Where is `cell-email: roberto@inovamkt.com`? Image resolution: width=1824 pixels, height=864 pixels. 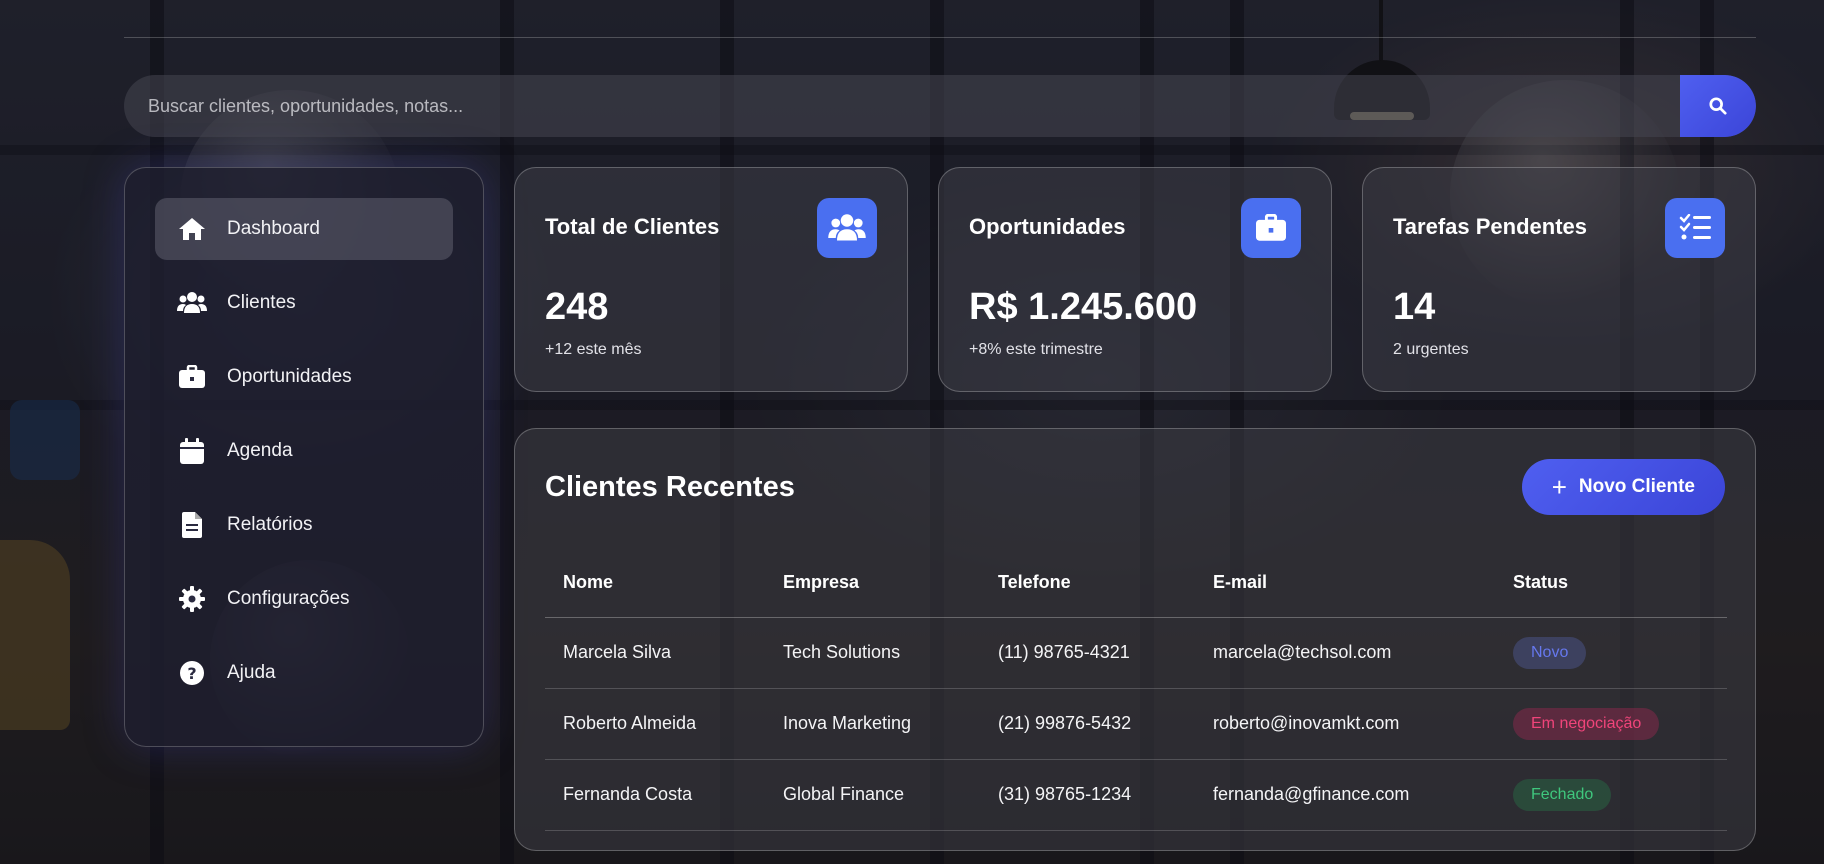
cell-email: roberto@inovamkt.com is located at coordinates (1345, 724).